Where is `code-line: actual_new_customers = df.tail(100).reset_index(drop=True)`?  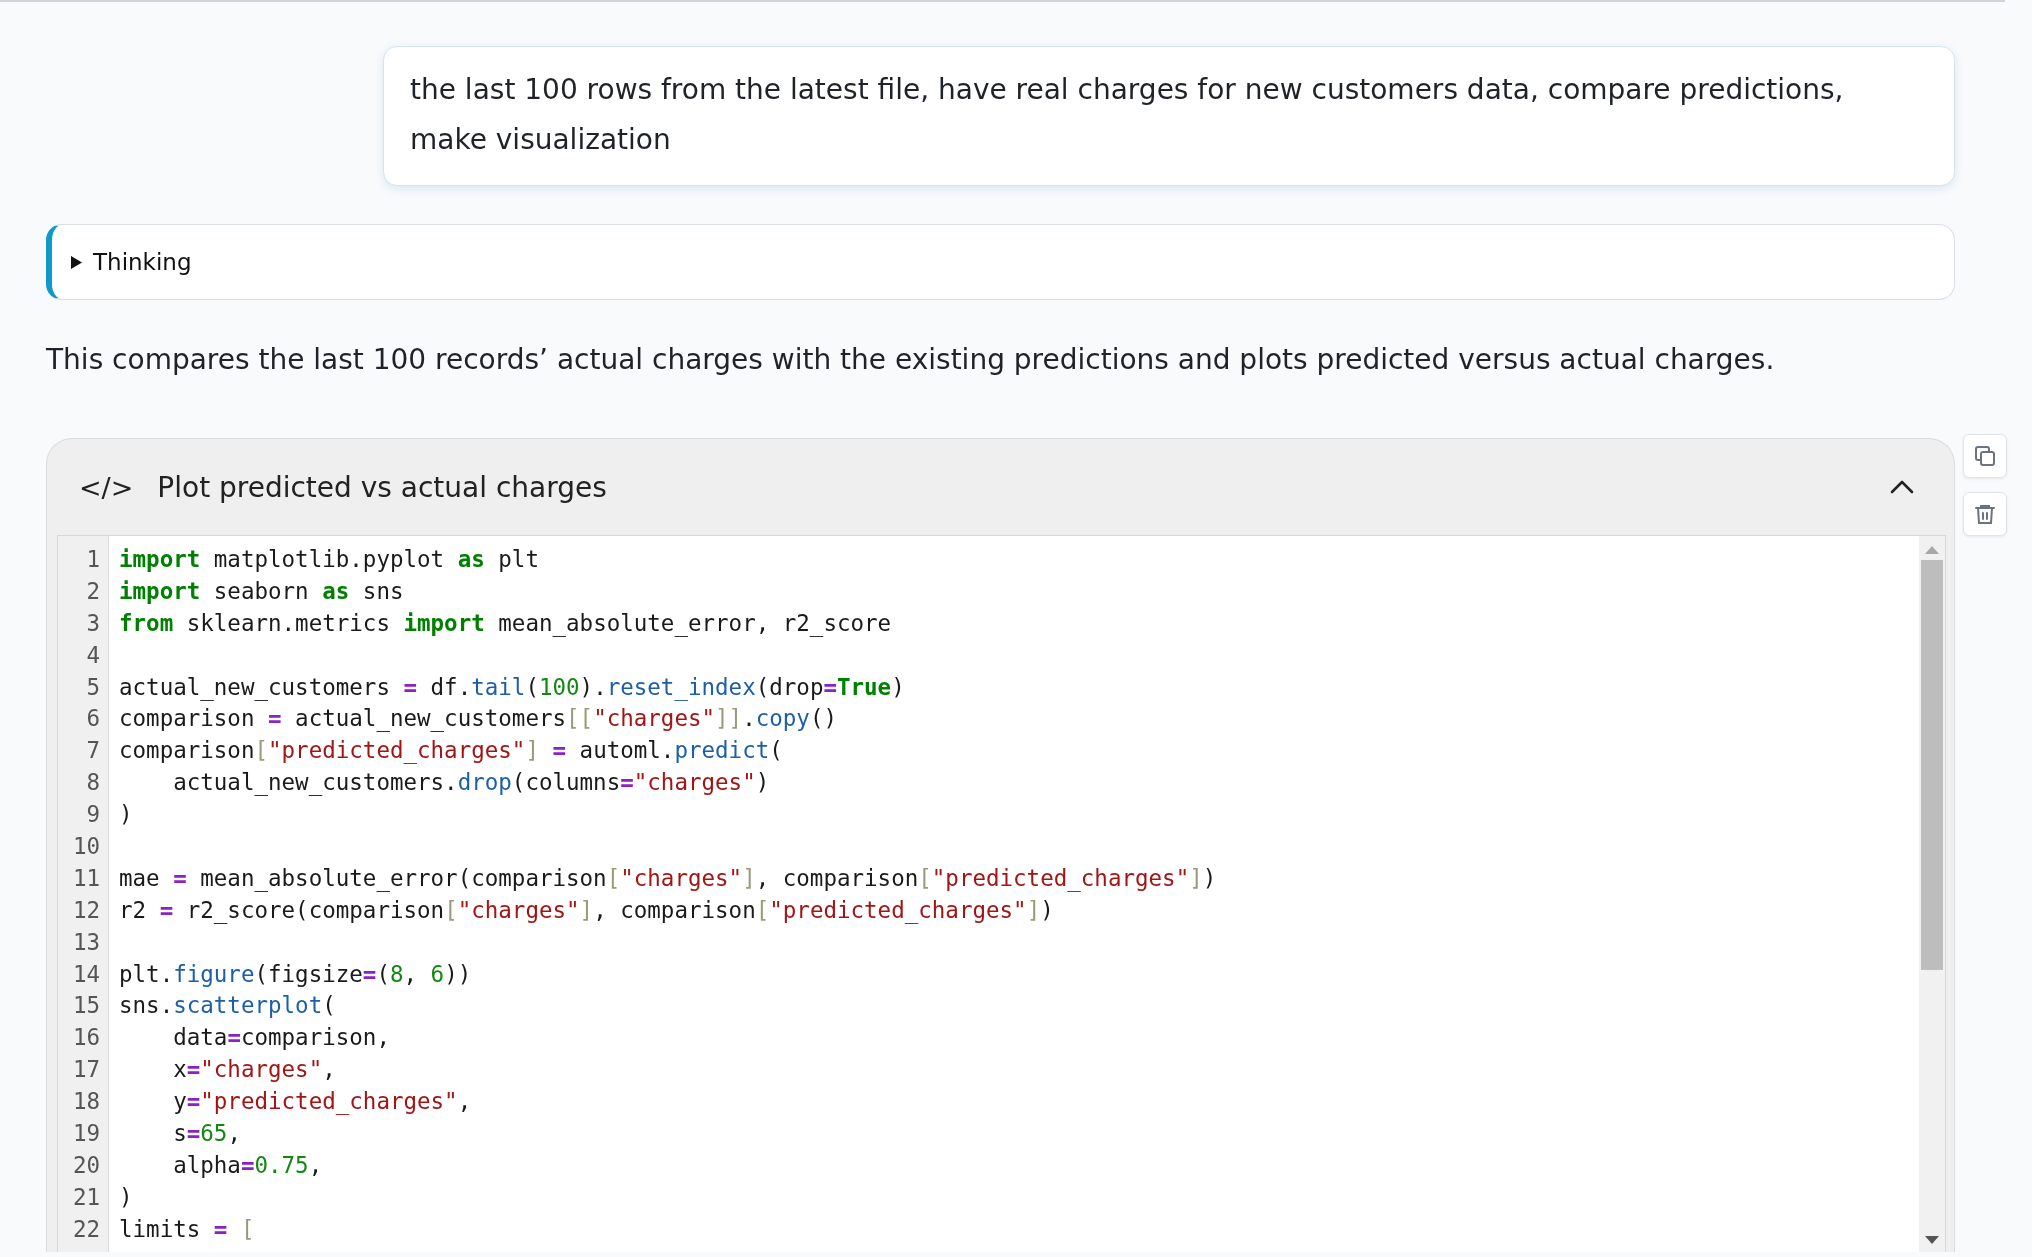 code-line: actual_new_customers = df.tail(100).reset_index(drop=True) is located at coordinates (512, 687).